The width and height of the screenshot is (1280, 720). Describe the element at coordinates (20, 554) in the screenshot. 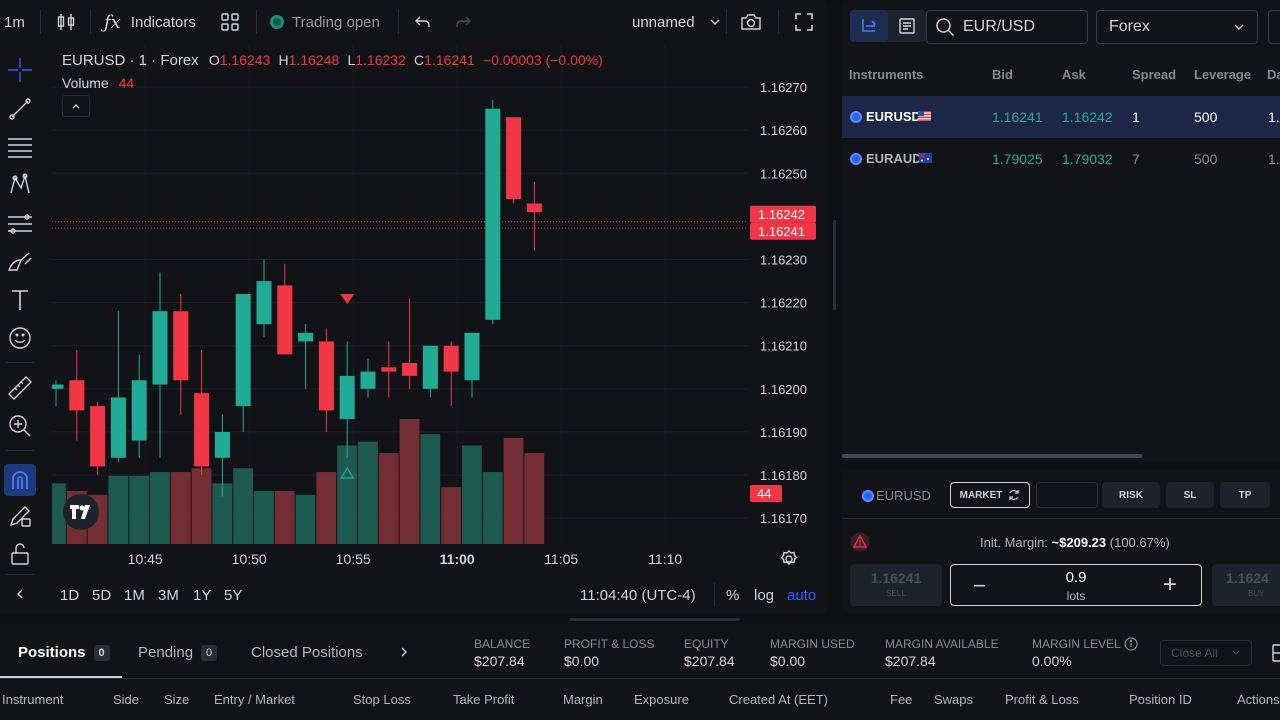

I see `lock-tool` at that location.